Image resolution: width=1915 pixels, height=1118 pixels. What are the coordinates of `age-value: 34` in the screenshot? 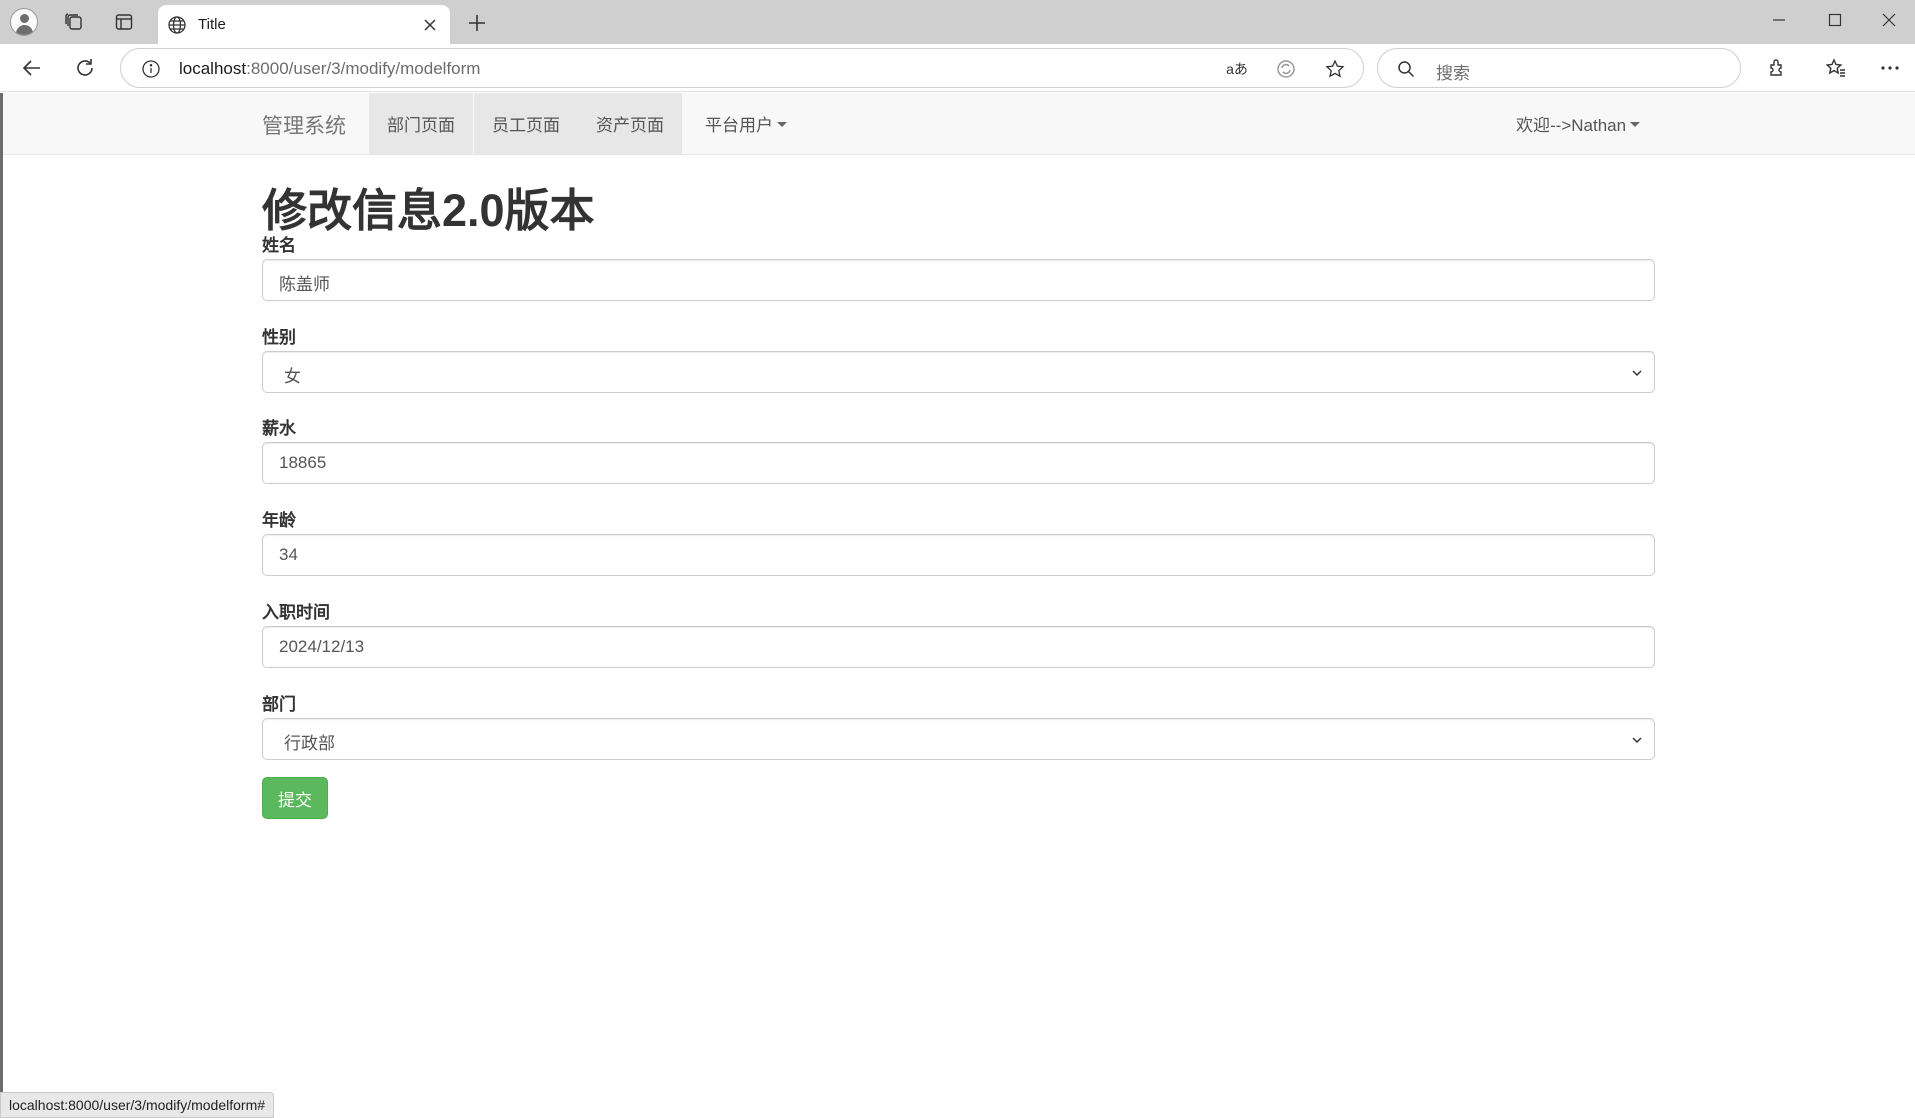 It's located at (288, 554).